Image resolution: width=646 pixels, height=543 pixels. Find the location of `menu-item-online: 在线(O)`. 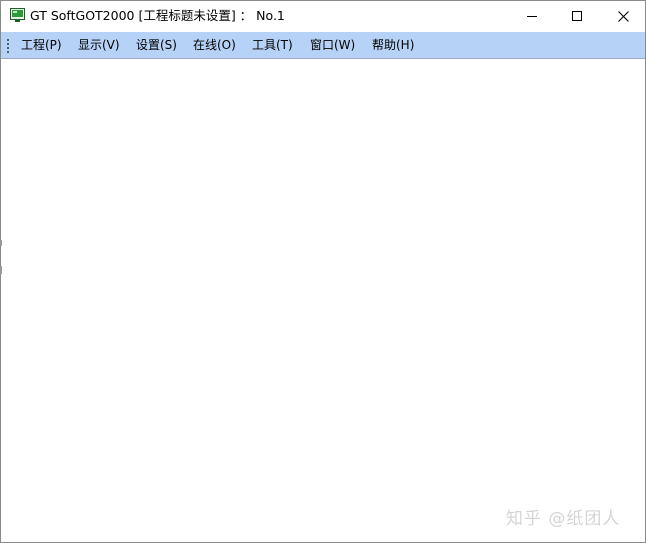

menu-item-online: 在线(O) is located at coordinates (214, 45).